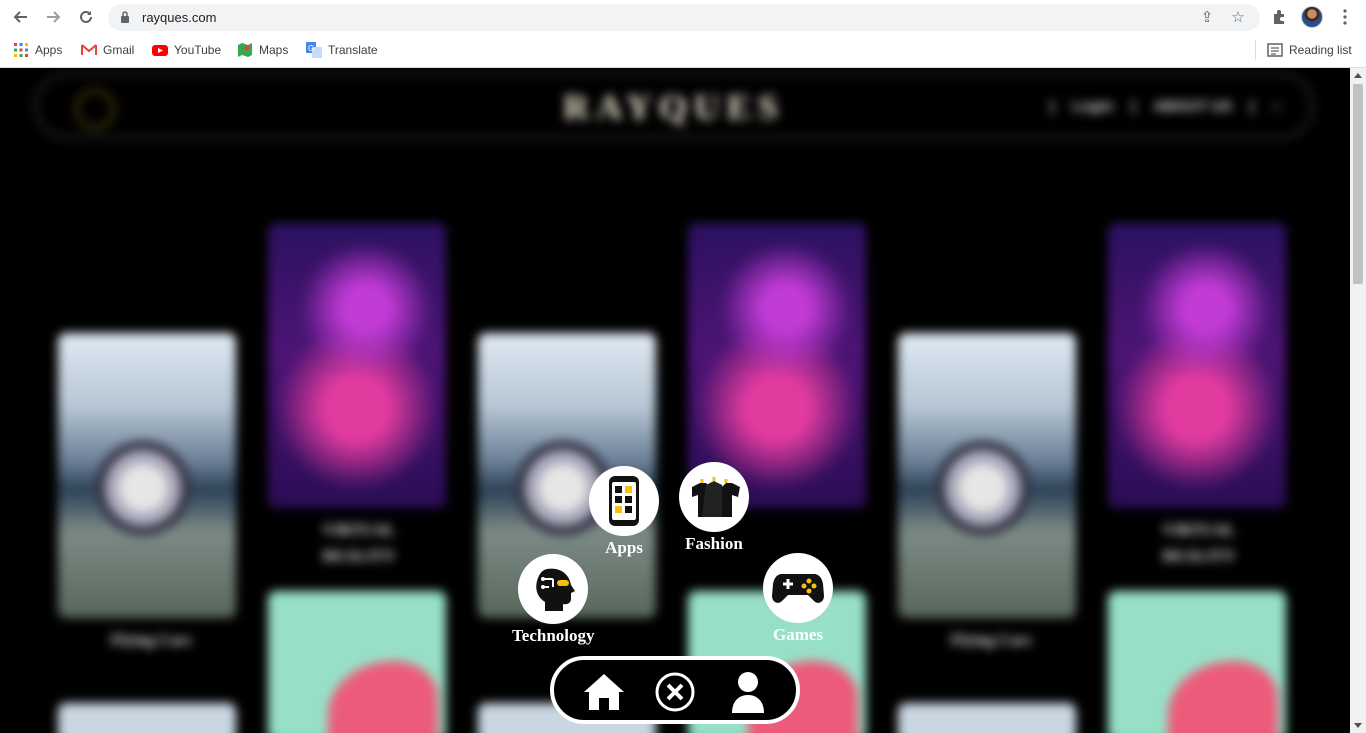 The image size is (1366, 733). I want to click on clothes-rack-icon, so click(716, 497).